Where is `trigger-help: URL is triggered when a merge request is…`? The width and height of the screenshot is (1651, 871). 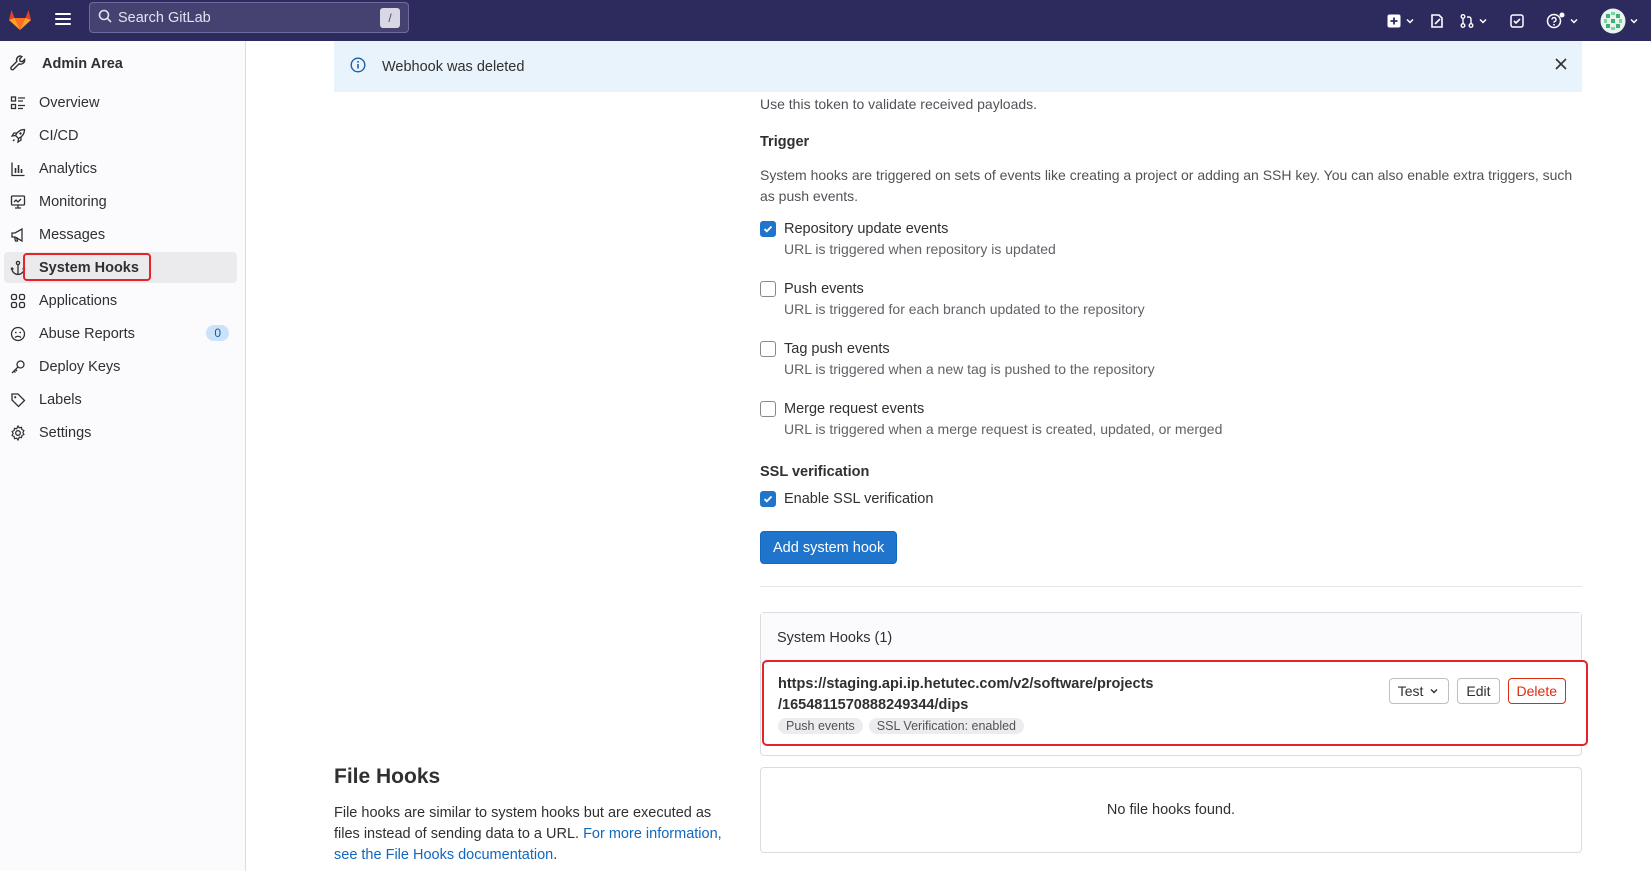
trigger-help: URL is triggered when a merge request is… is located at coordinates (1003, 429).